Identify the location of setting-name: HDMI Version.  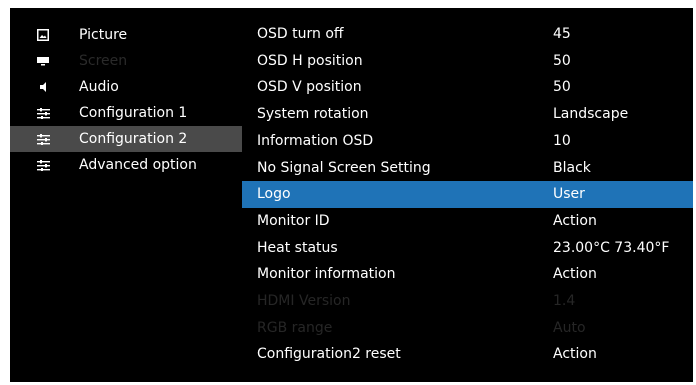
(304, 301).